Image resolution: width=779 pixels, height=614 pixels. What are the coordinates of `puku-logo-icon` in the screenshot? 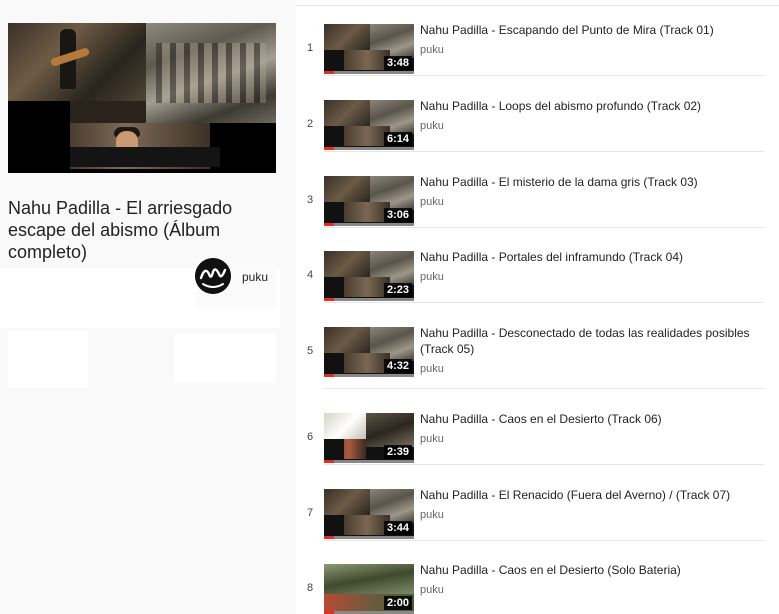 It's located at (213, 276).